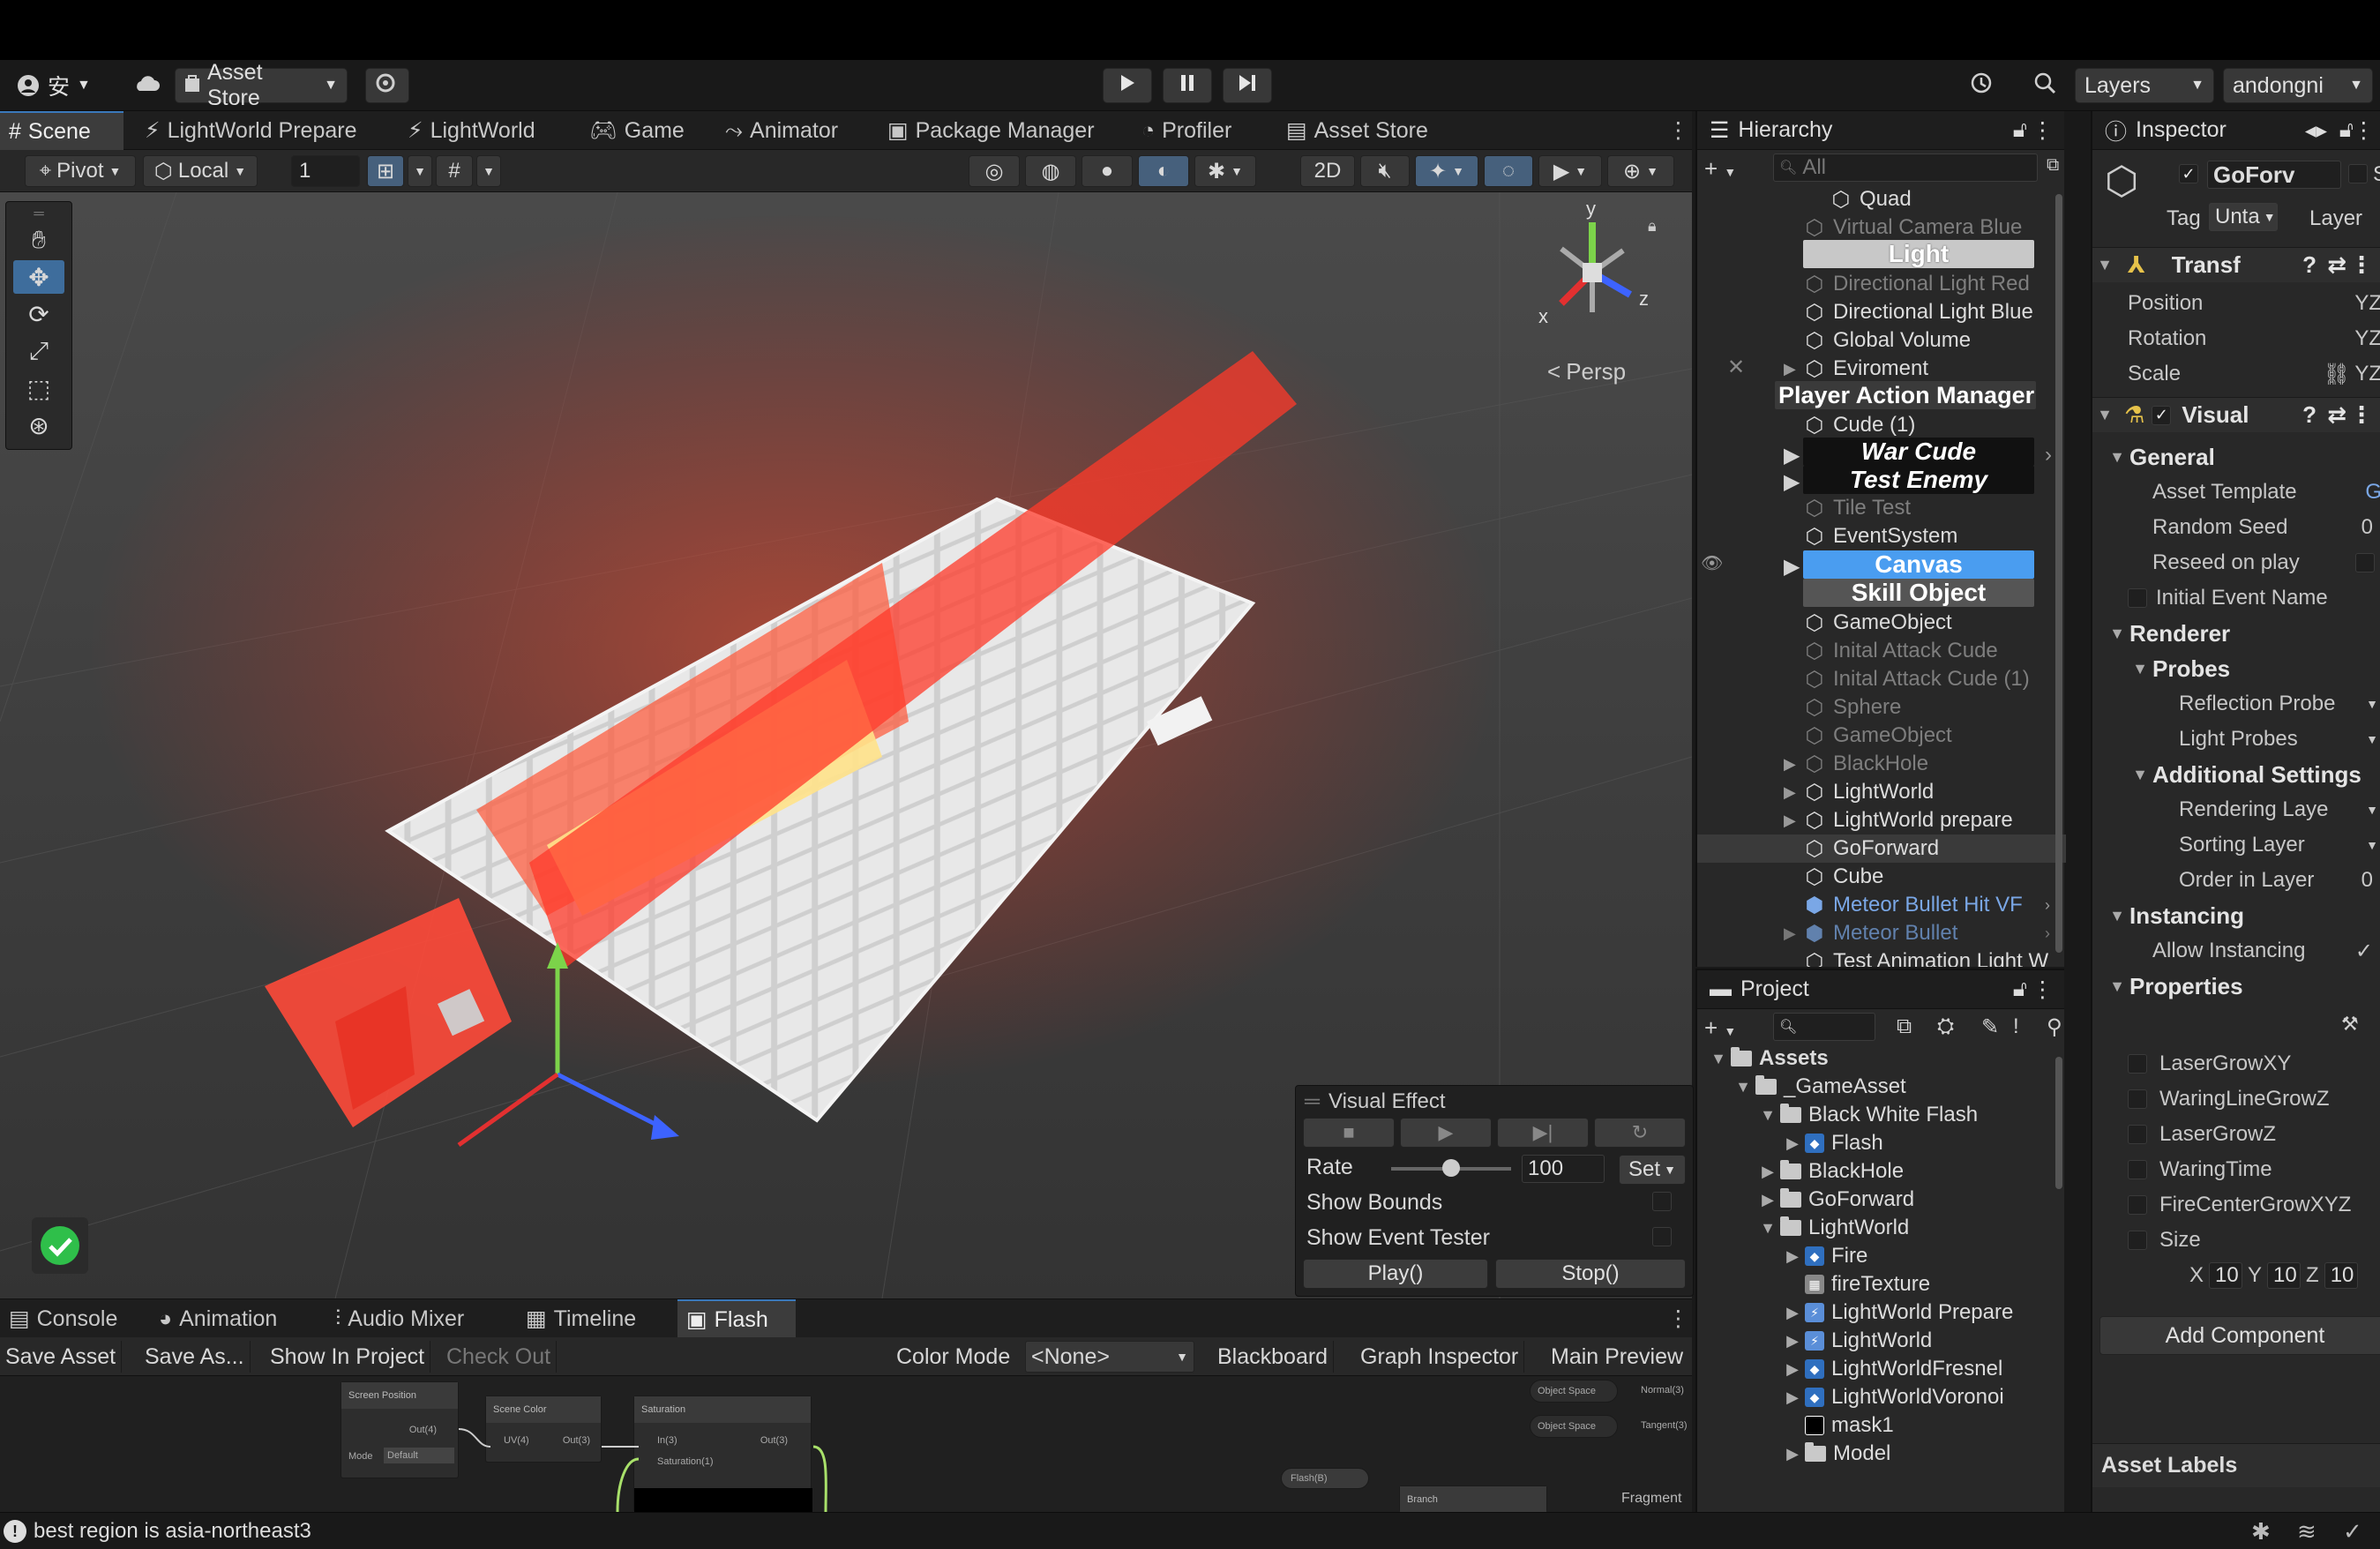 The width and height of the screenshot is (2380, 1549). What do you see at coordinates (1720, 1028) in the screenshot?
I see `create-asset-button: + ▼` at bounding box center [1720, 1028].